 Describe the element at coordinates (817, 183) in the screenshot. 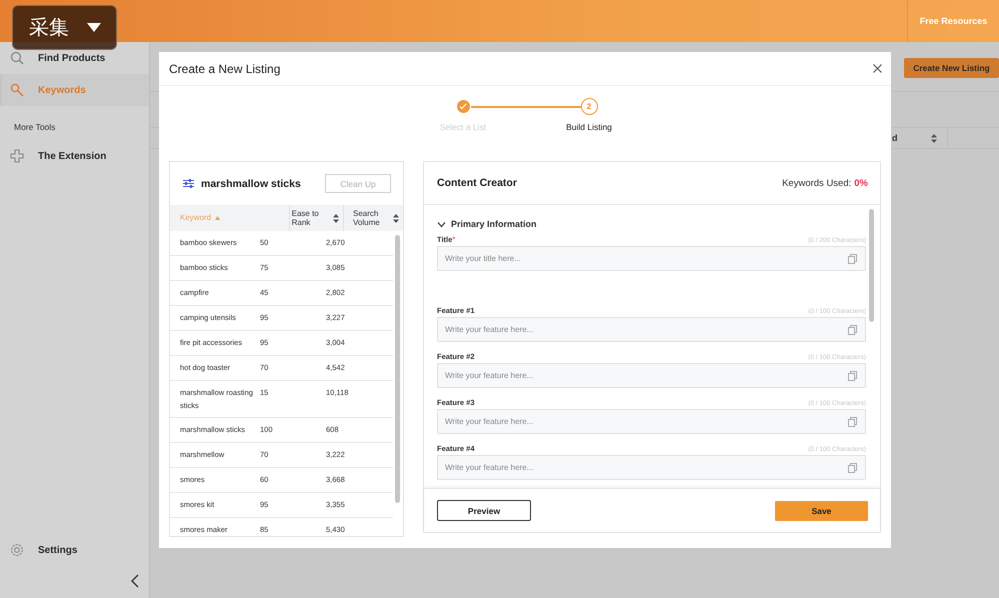

I see `keywords-used-label: Keywords Used:` at that location.